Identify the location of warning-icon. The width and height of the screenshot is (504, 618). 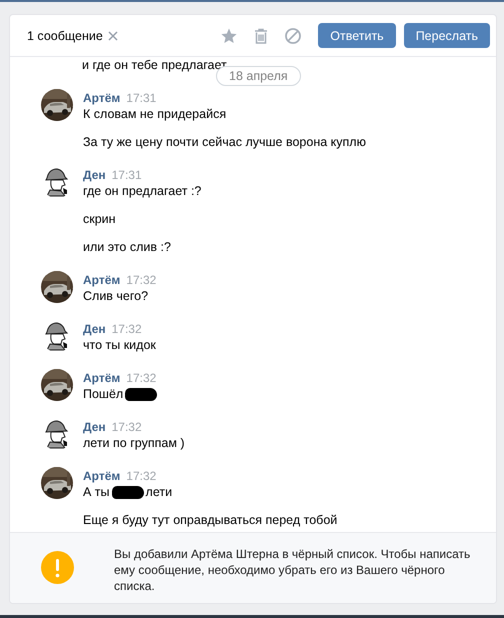
(57, 567).